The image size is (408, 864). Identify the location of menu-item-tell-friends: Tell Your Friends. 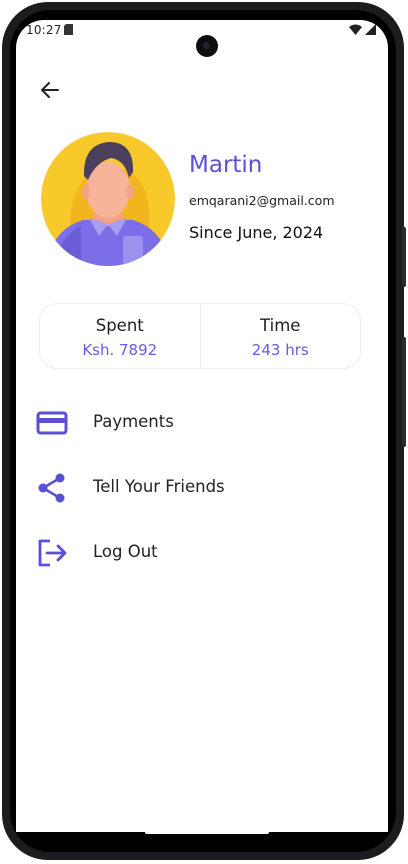
(201, 488).